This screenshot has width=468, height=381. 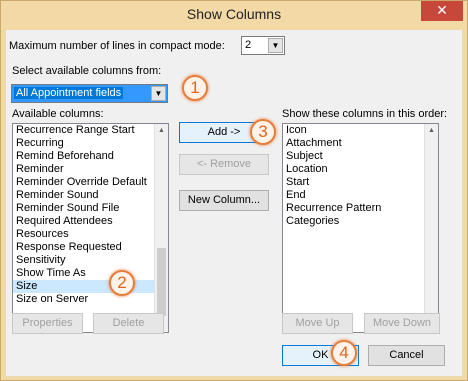 I want to click on delete-button: Delete, so click(x=128, y=323).